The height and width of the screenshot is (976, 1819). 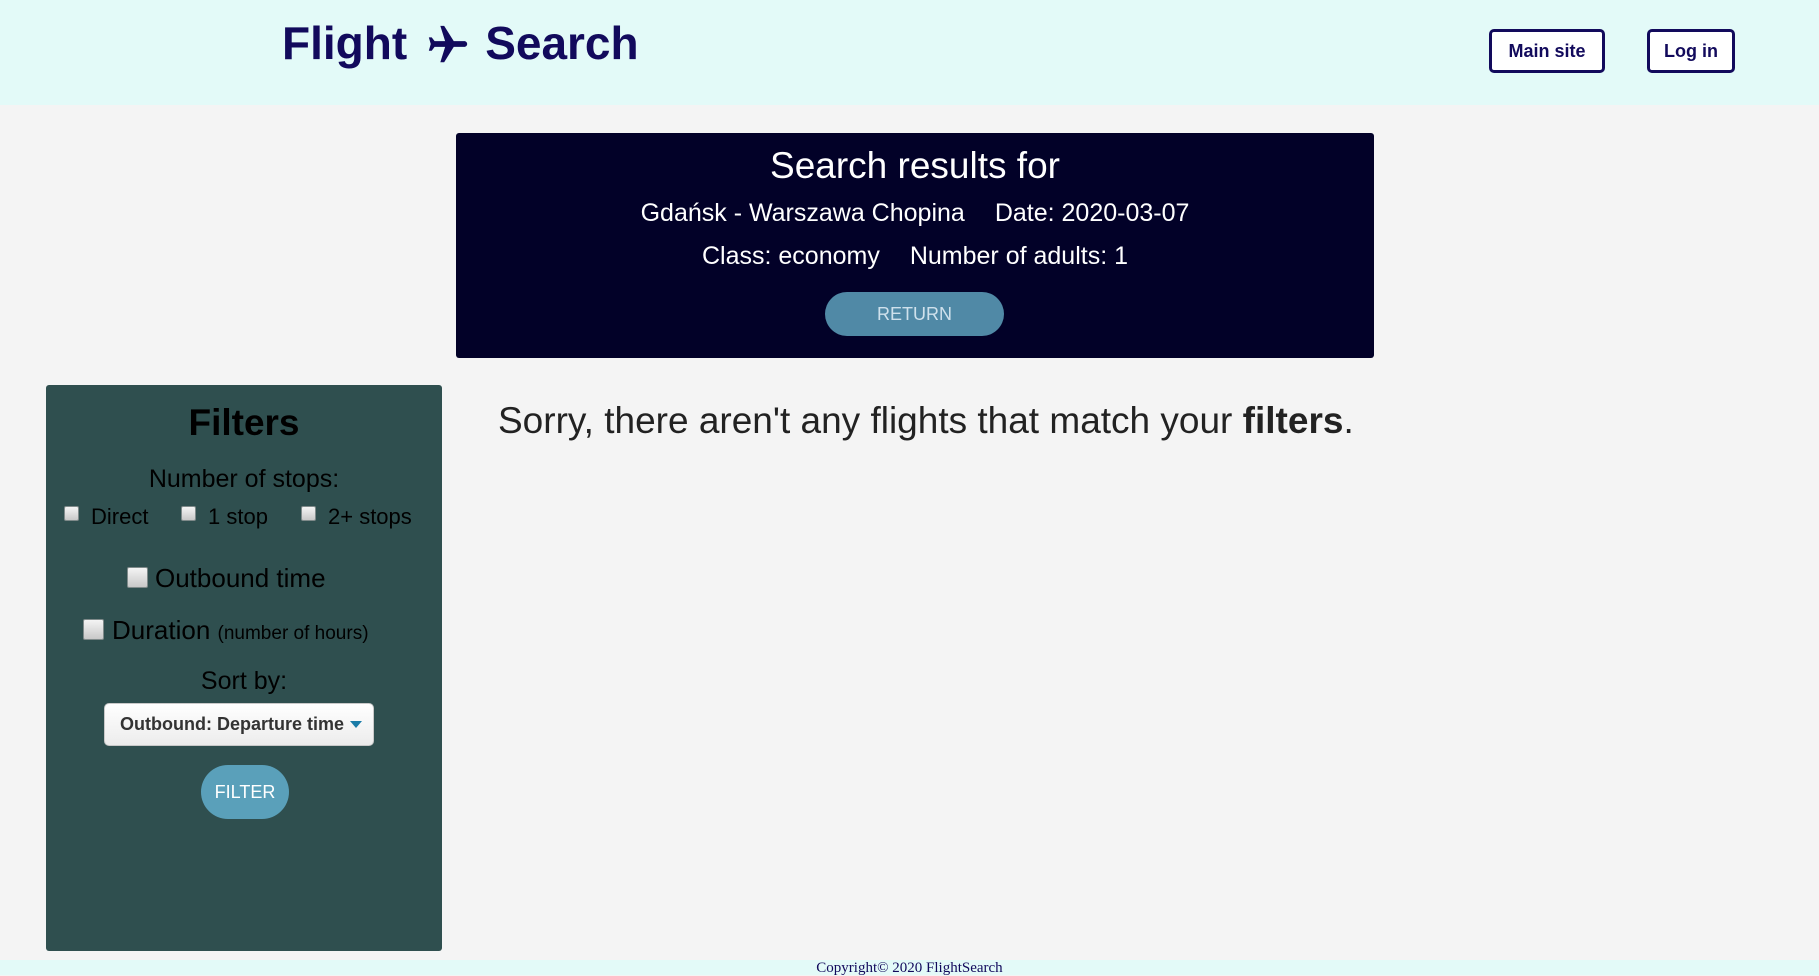 What do you see at coordinates (245, 792) in the screenshot?
I see `filter-button: FILTER` at bounding box center [245, 792].